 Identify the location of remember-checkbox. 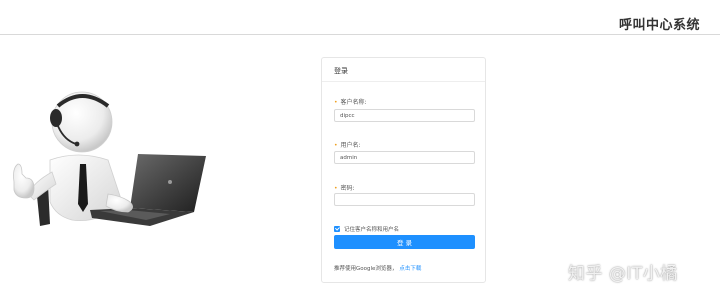
(337, 229).